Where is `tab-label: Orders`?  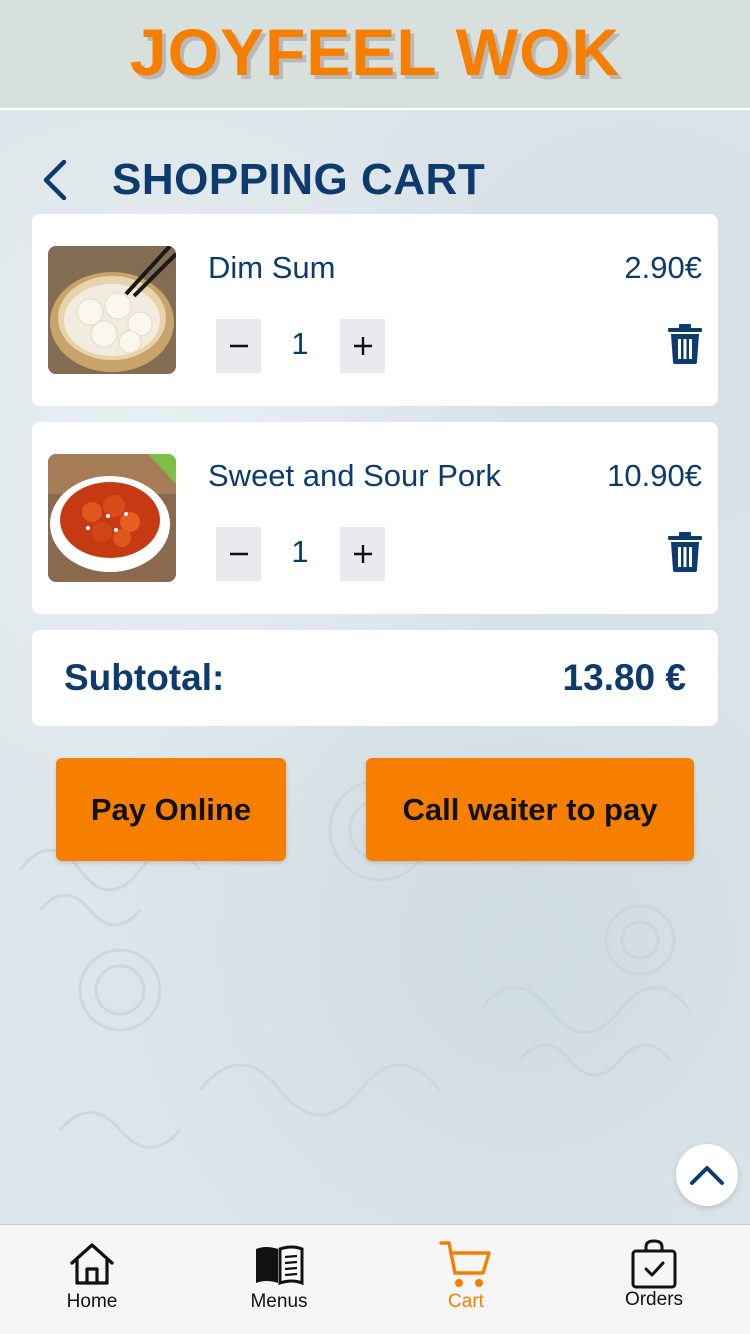 tab-label: Orders is located at coordinates (654, 1299).